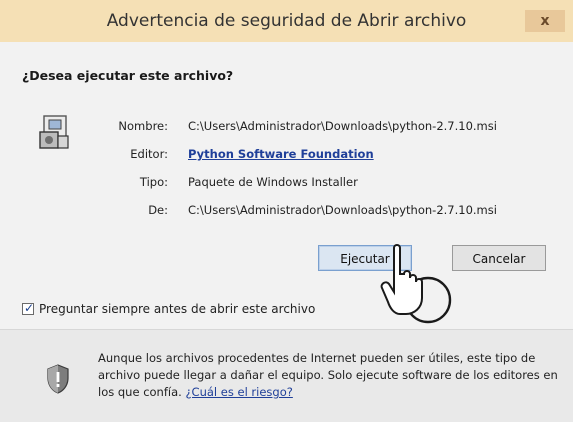  I want to click on name-label: Nombre:, so click(143, 126).